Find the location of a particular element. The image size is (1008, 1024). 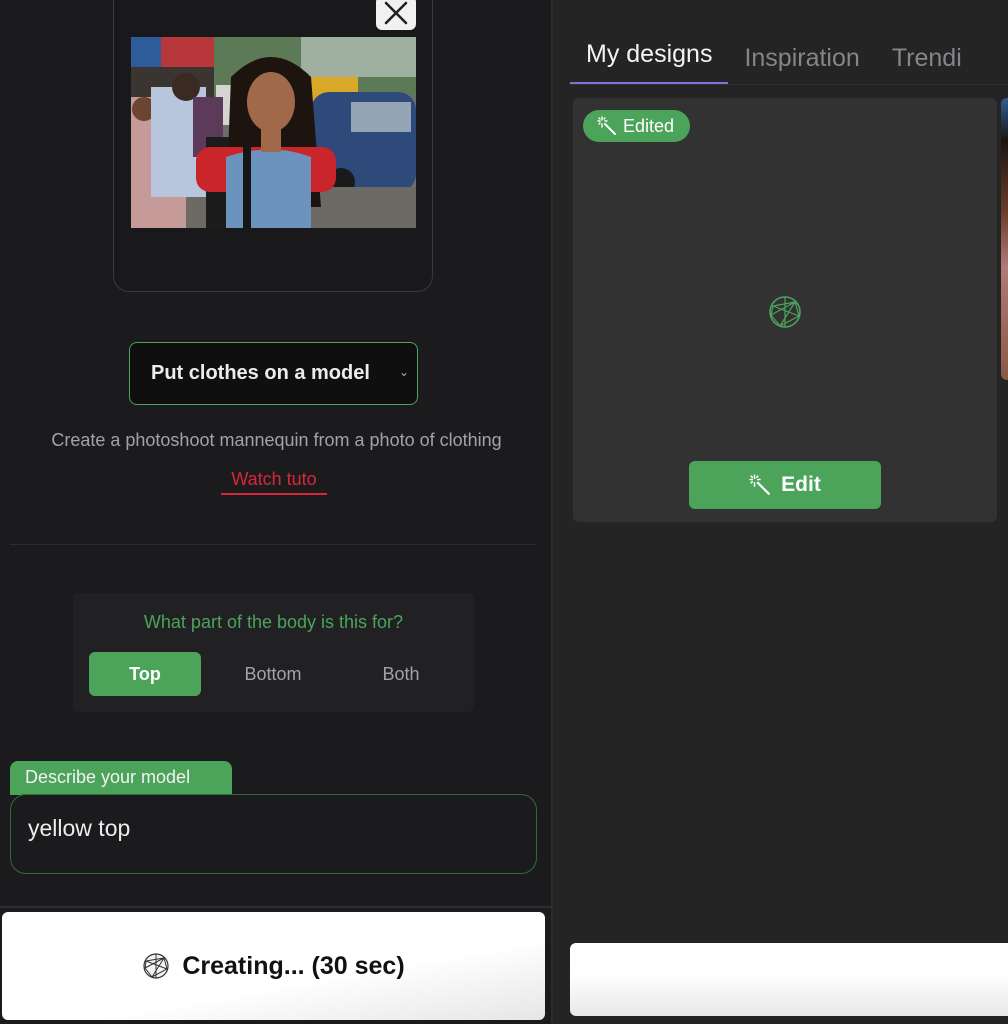

mode-select: Put clothes on a model ⌄ is located at coordinates (273, 373).